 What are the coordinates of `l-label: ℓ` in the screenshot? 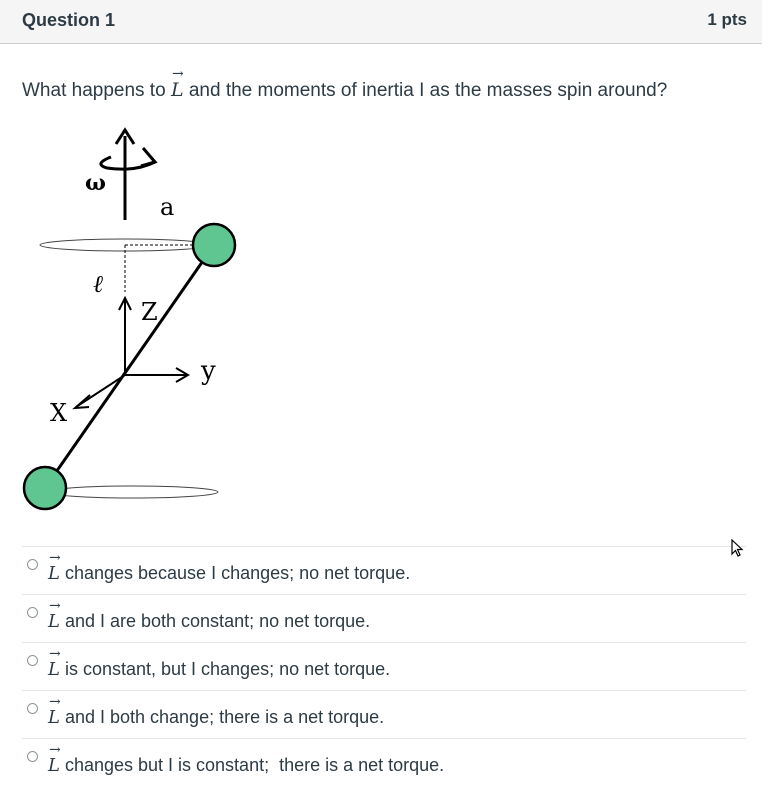 It's located at (98, 284).